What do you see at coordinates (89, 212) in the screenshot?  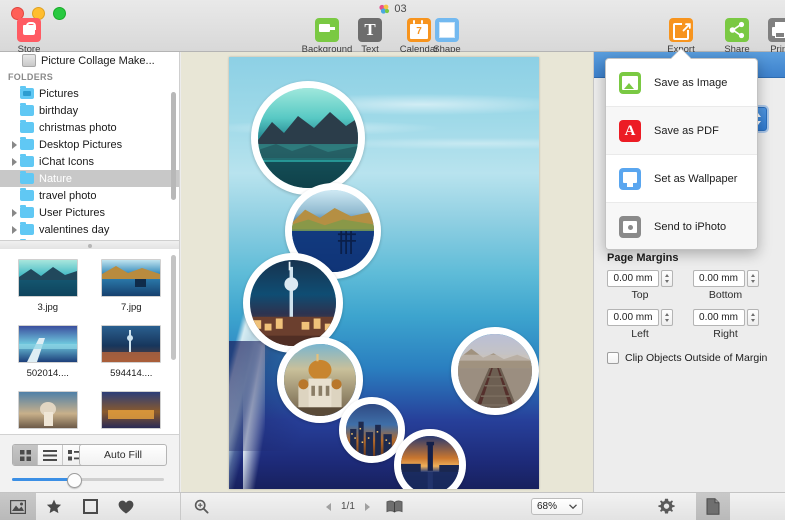 I see `sidebar-item-user-pictures: User Pictures` at bounding box center [89, 212].